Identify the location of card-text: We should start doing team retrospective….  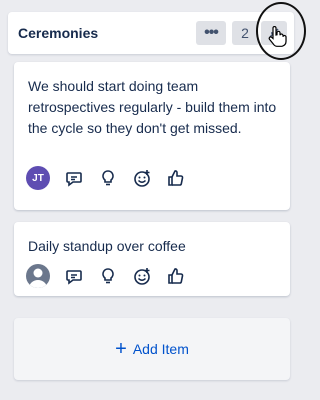
(152, 107).